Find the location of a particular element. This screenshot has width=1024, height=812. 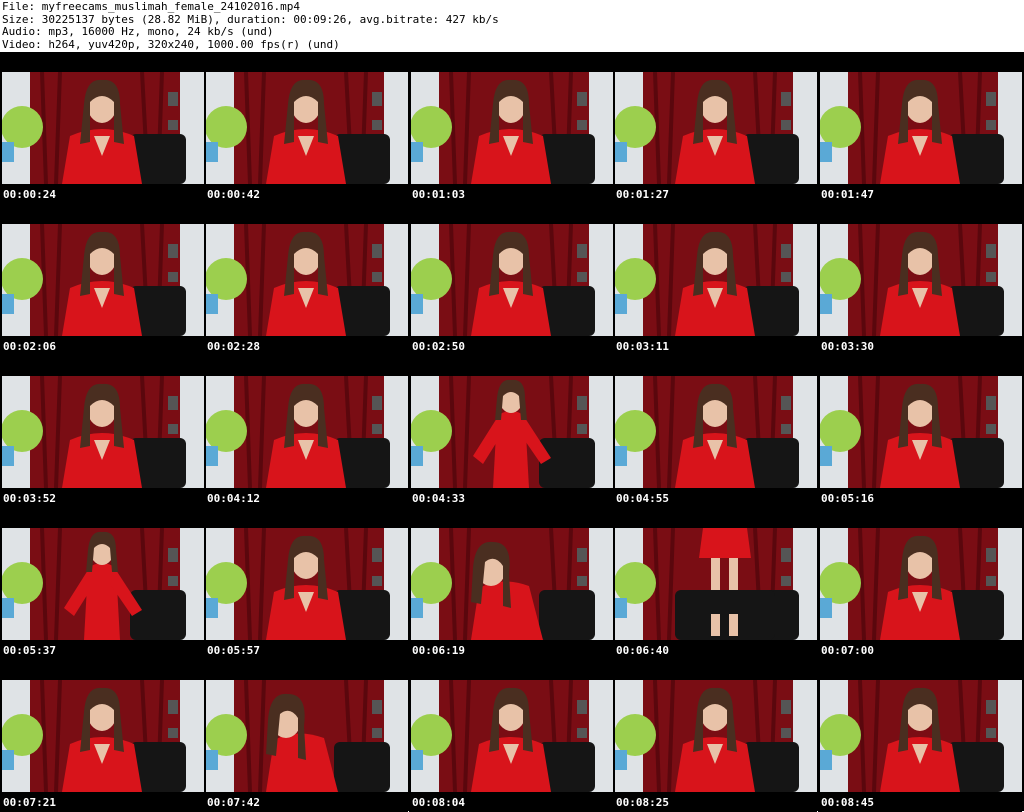

video-thumbnail: 00:01:27 is located at coordinates (715, 128).